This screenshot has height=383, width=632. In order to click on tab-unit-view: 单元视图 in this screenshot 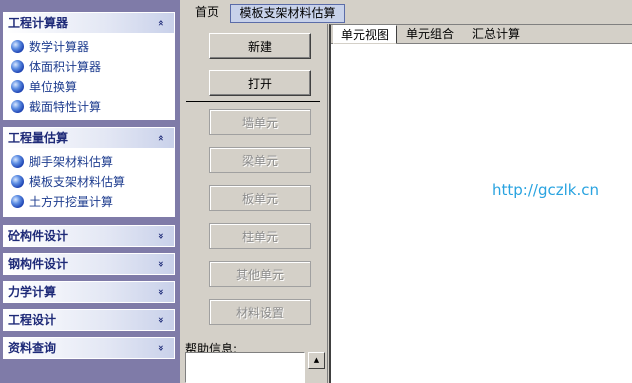, I will do `click(365, 34)`.